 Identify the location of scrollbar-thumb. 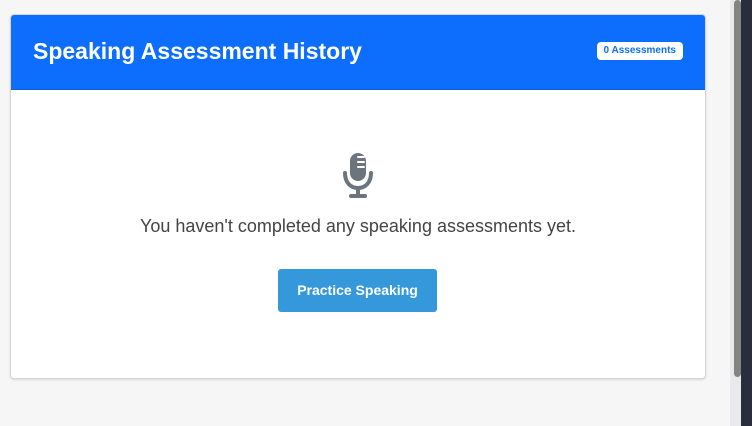
(737, 188).